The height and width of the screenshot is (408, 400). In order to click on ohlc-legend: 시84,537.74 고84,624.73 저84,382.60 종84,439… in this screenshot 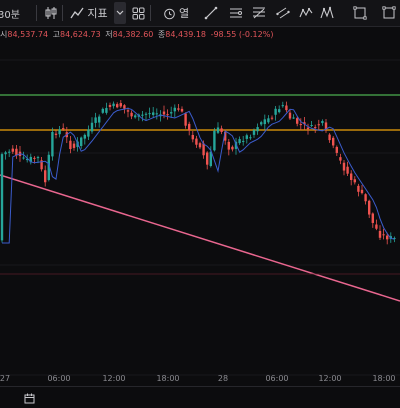, I will do `click(137, 35)`.